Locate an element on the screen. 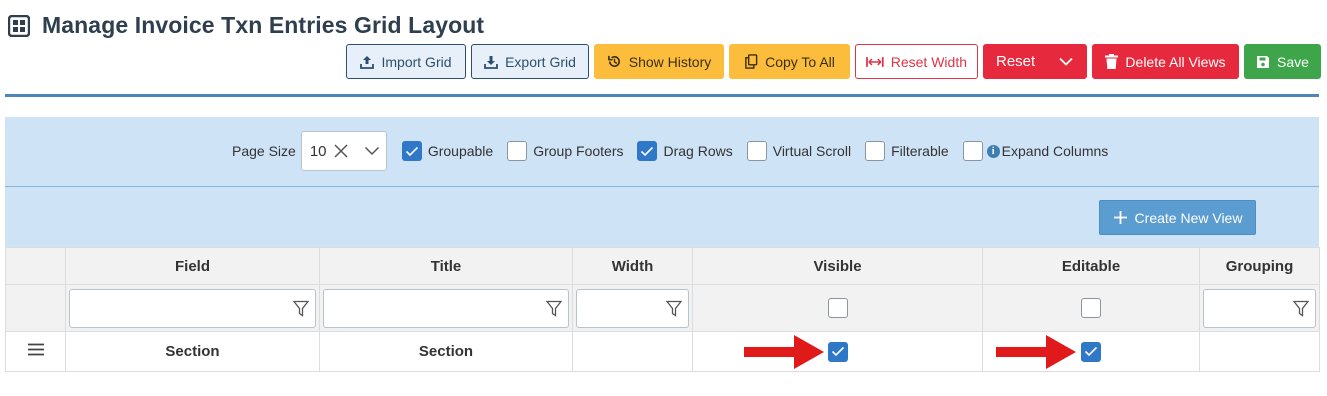 The height and width of the screenshot is (396, 1327). show-history-button: Show History is located at coordinates (659, 61).